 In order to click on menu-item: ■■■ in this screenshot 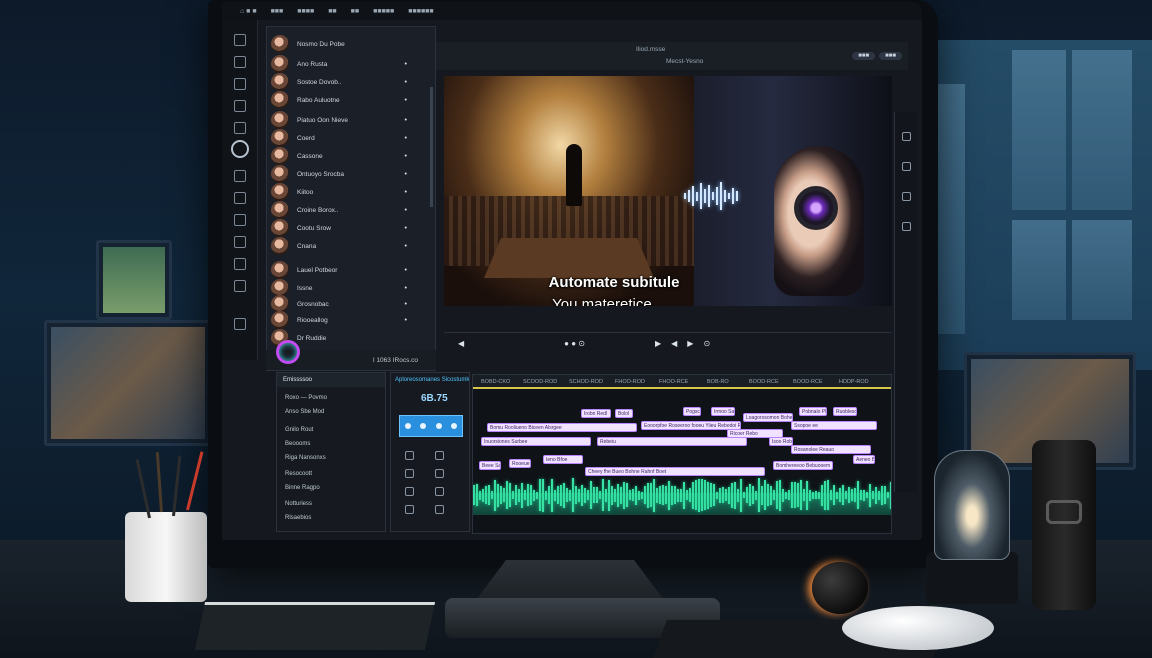, I will do `click(277, 11)`.